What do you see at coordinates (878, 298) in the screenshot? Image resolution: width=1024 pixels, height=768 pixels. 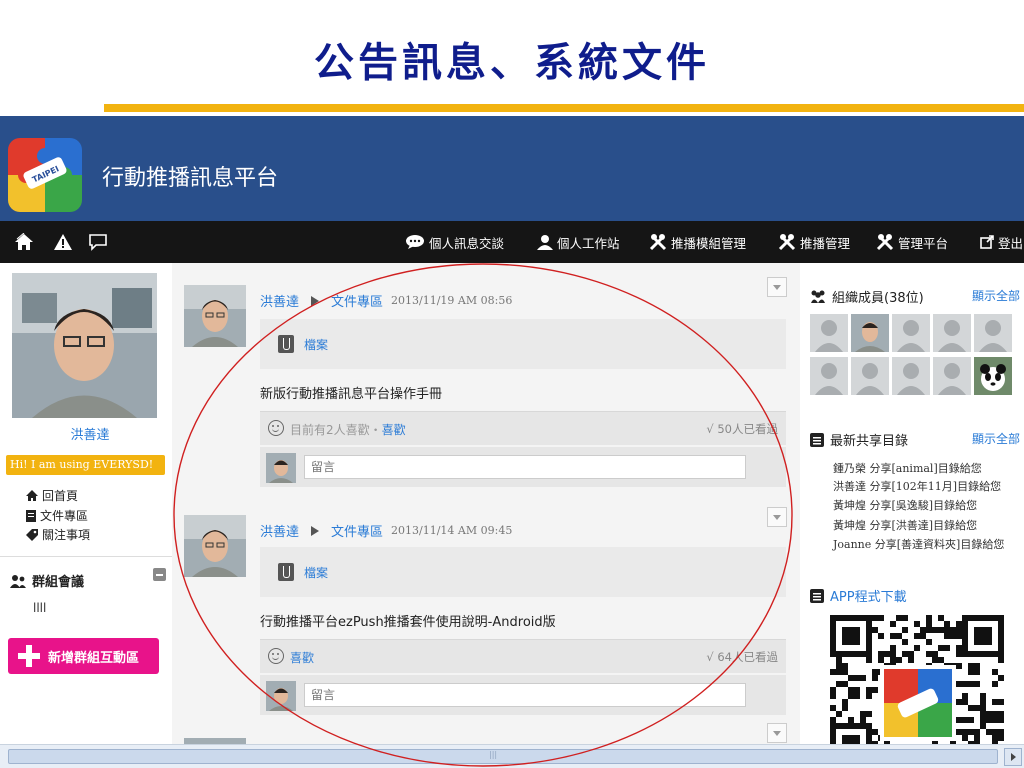 I see `members-title: 組織成員(38位)` at bounding box center [878, 298].